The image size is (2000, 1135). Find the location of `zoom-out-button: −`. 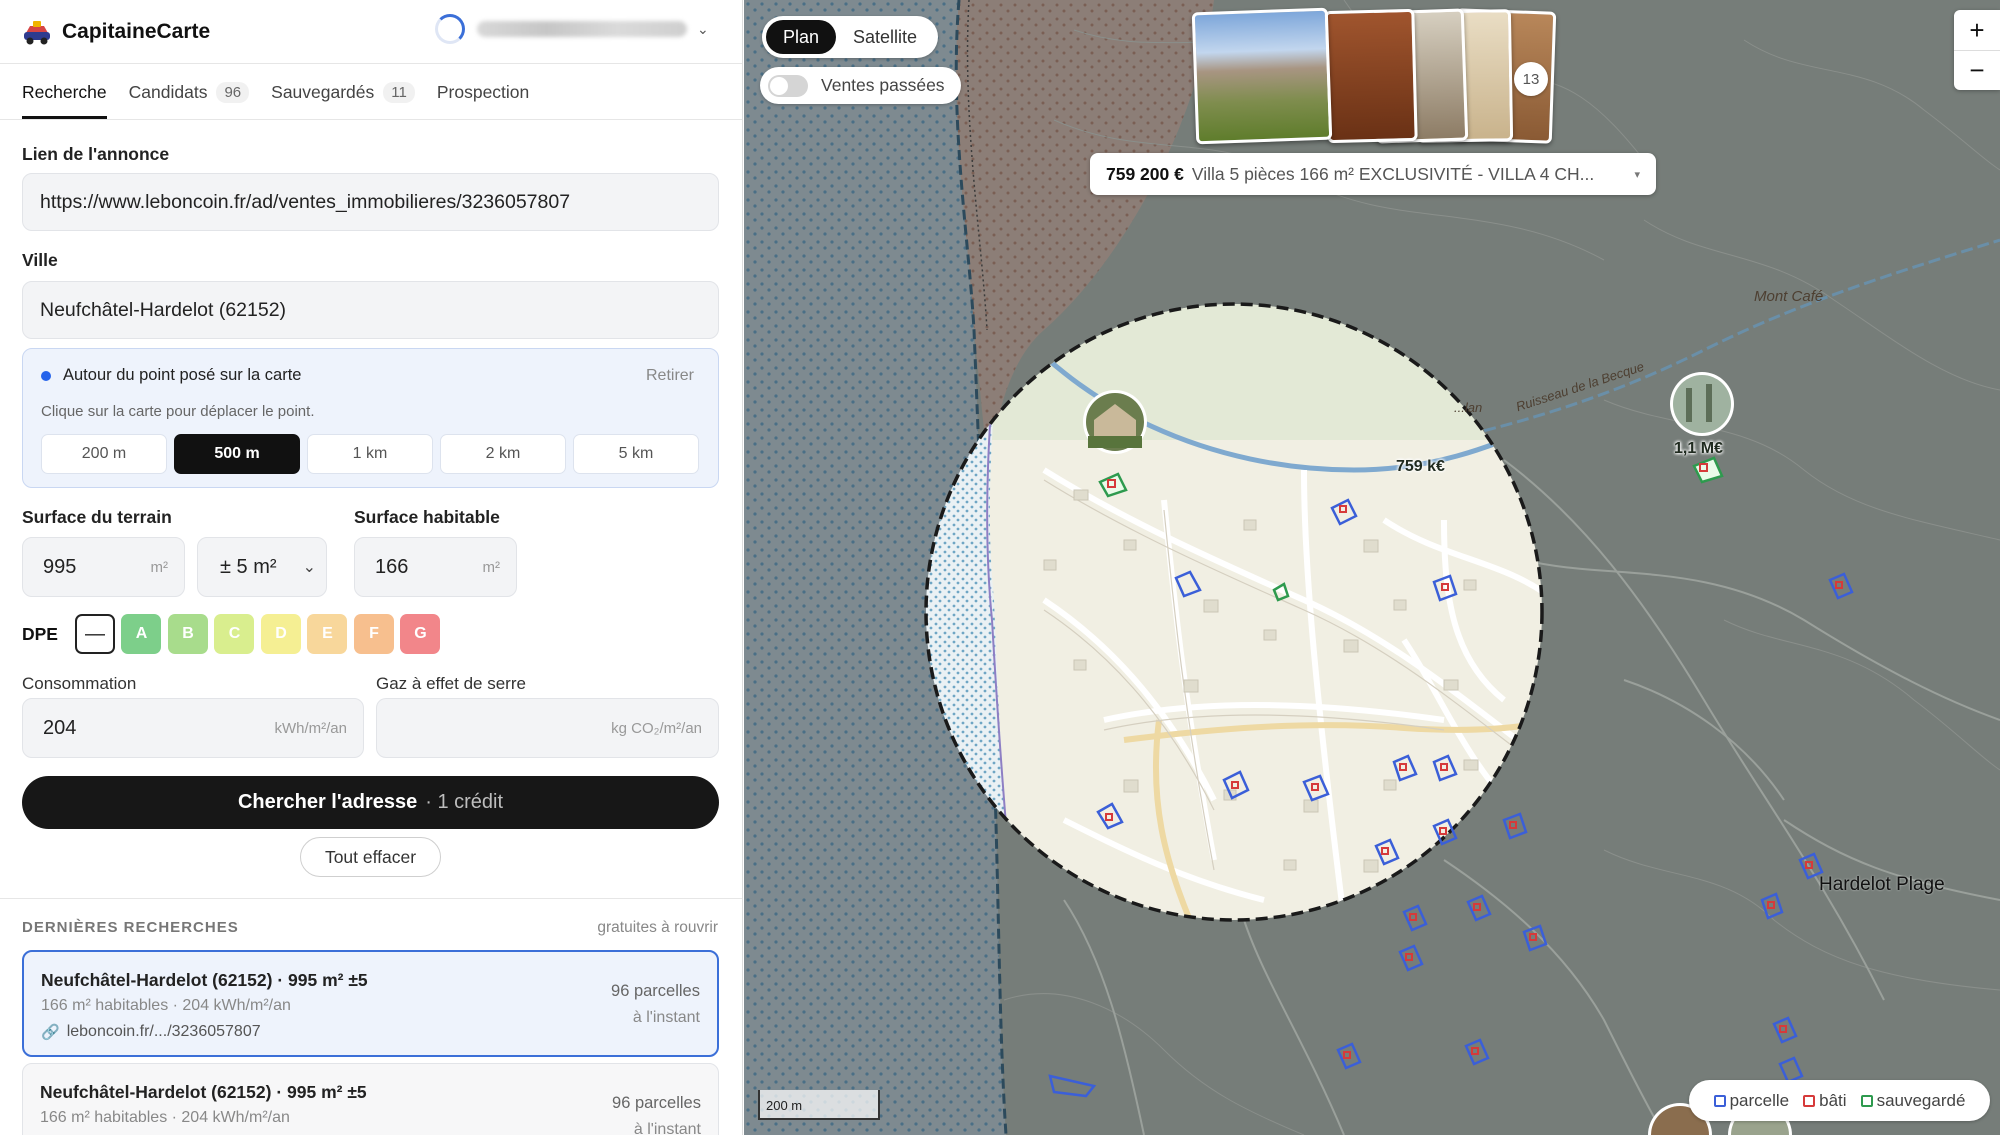

zoom-out-button: − is located at coordinates (1977, 70).